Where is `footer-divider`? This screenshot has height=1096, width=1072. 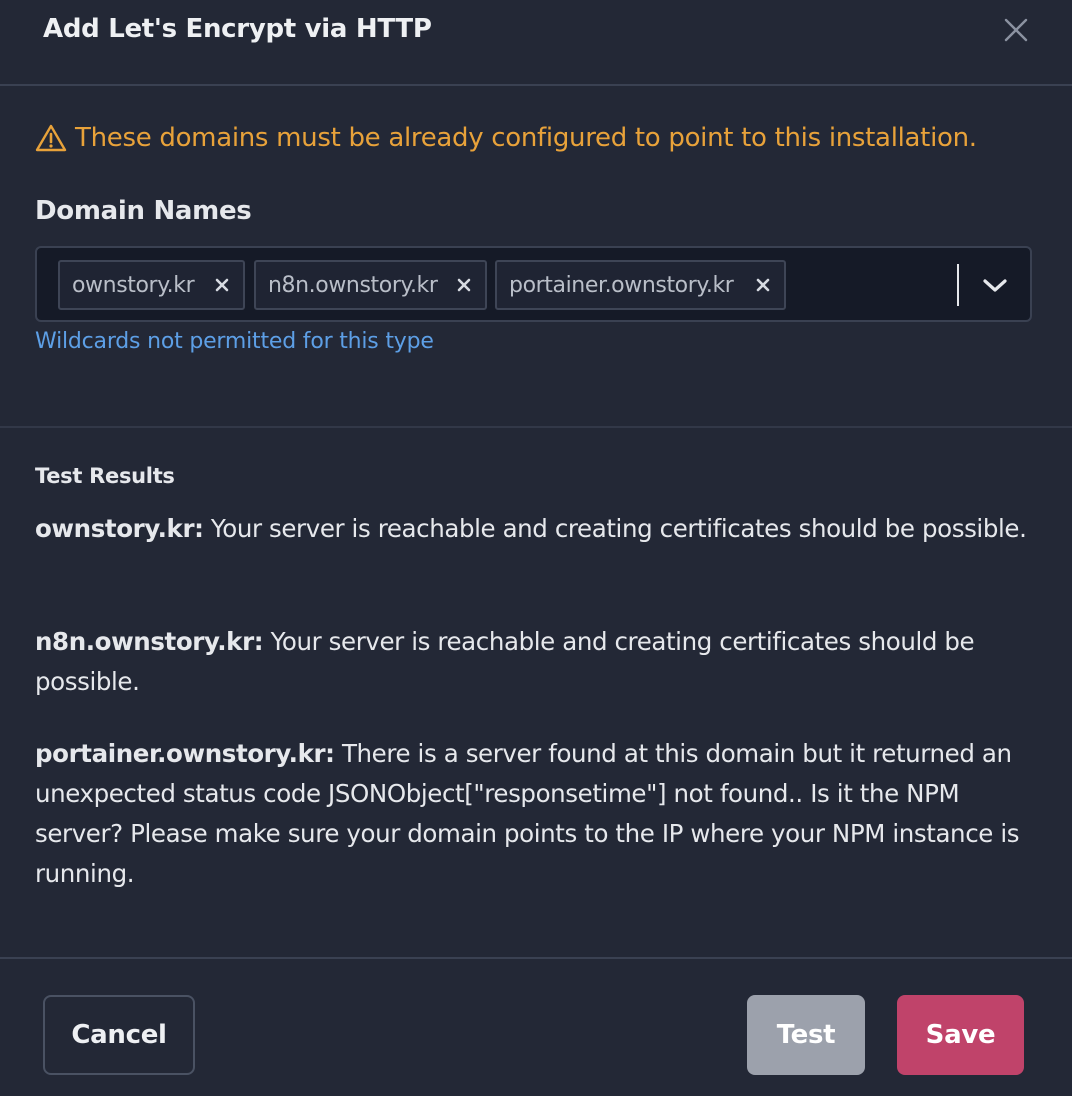
footer-divider is located at coordinates (536, 958).